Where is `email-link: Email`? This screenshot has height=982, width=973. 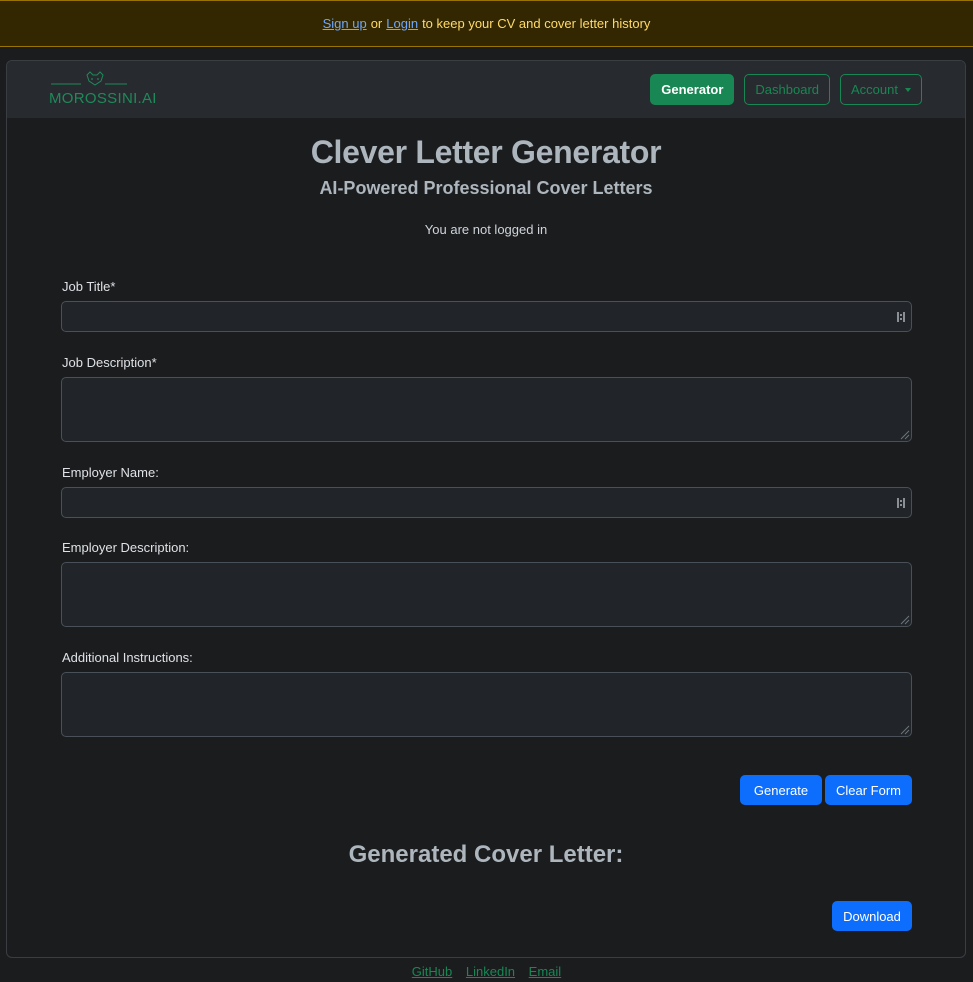
email-link: Email is located at coordinates (545, 971).